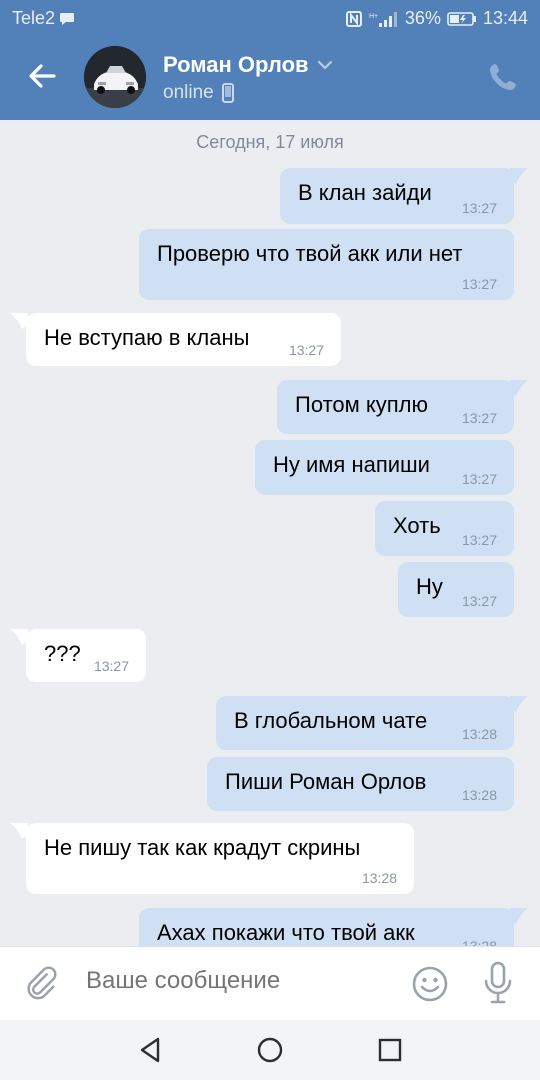  Describe the element at coordinates (353, 18) in the screenshot. I see `nfc-icon` at that location.